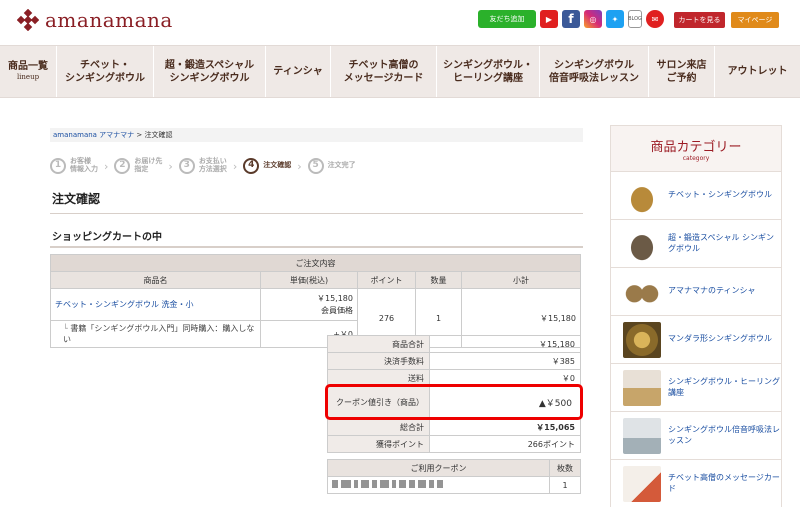 The image size is (800, 507). I want to click on breadcrumb: amanamana アマナマナ > 注文確認, so click(316, 135).